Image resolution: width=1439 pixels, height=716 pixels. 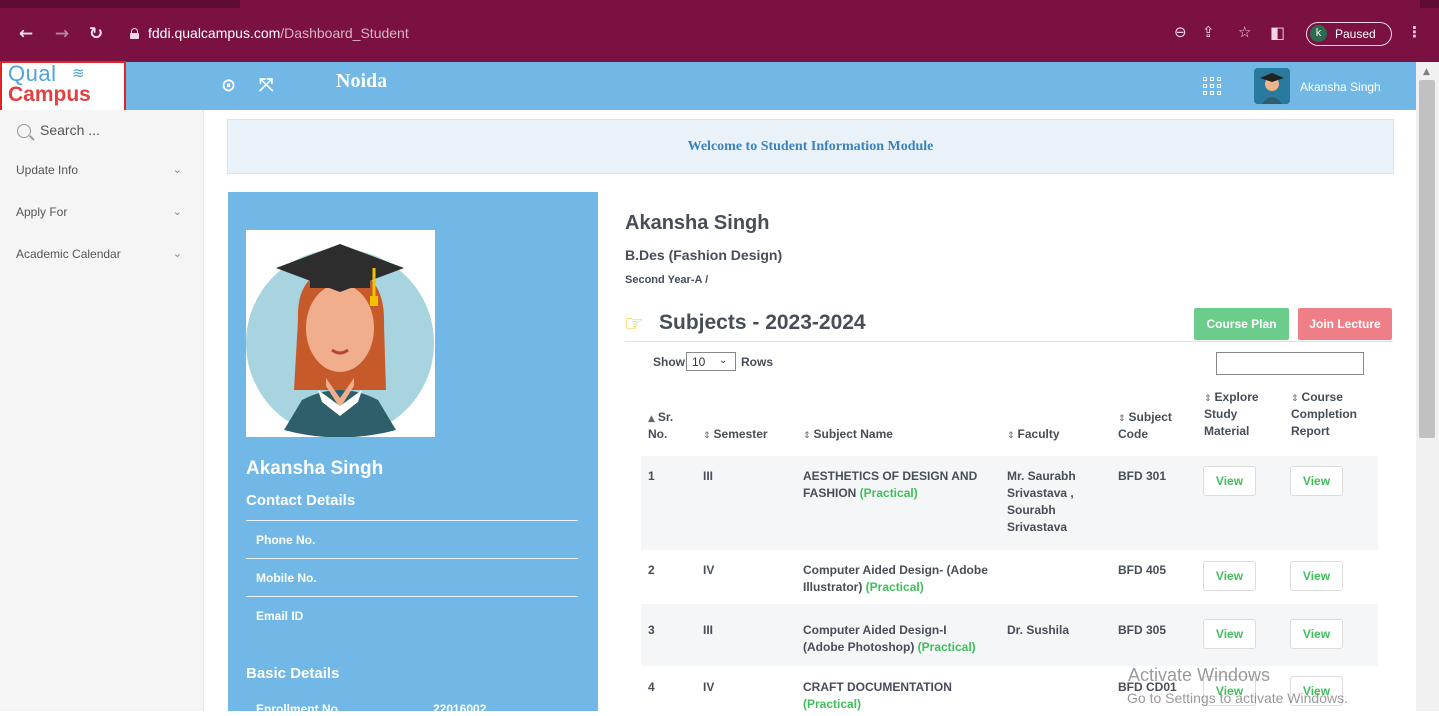 What do you see at coordinates (68, 254) in the screenshot?
I see `sidebar-item-label: Academic Calendar` at bounding box center [68, 254].